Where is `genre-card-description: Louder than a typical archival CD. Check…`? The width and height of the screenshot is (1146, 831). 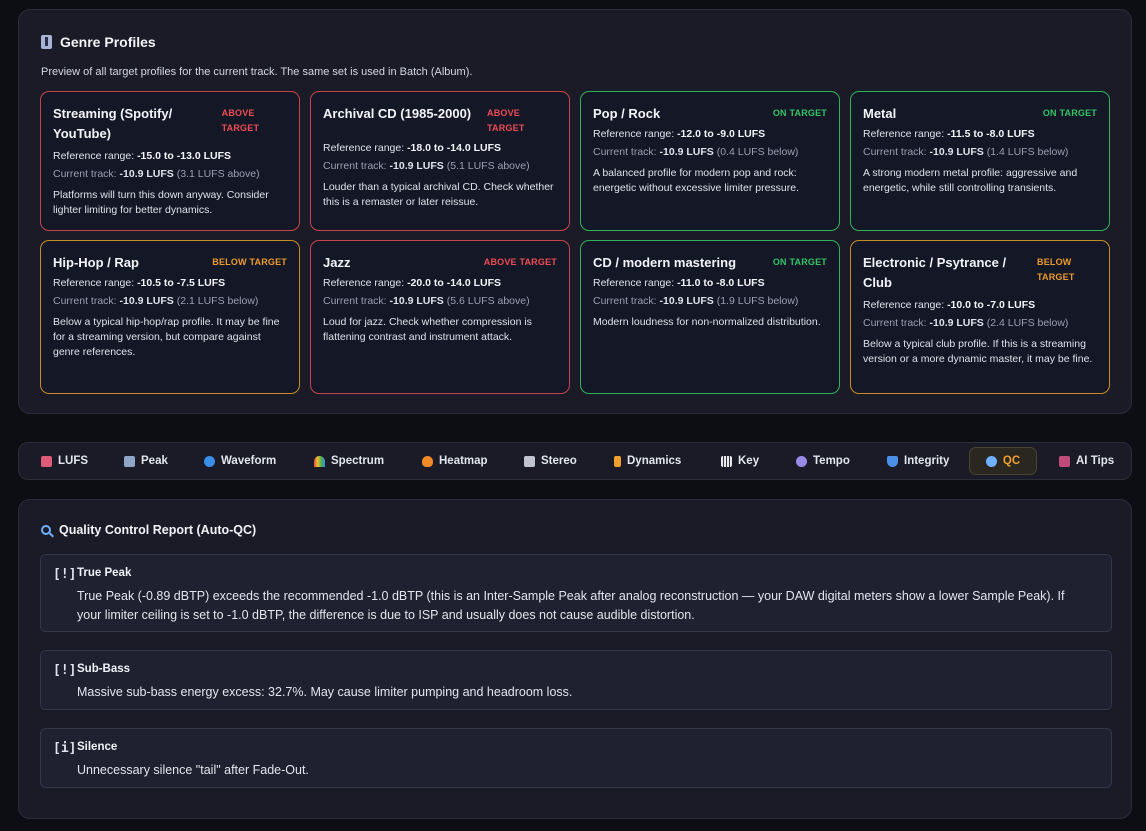 genre-card-description: Louder than a typical archival CD. Check… is located at coordinates (438, 194).